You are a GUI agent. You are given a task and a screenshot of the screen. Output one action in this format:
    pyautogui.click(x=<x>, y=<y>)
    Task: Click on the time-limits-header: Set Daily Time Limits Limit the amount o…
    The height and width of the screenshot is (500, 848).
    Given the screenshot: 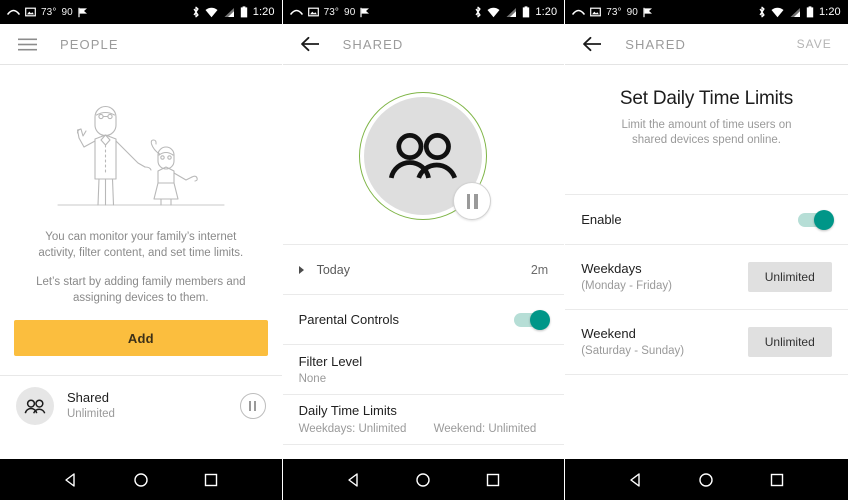 What is the action you would take?
    pyautogui.click(x=706, y=106)
    